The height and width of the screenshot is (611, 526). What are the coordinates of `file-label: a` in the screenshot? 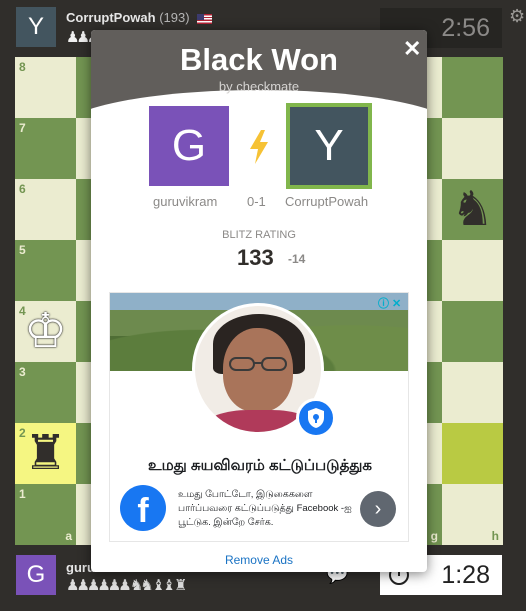 It's located at (68, 536).